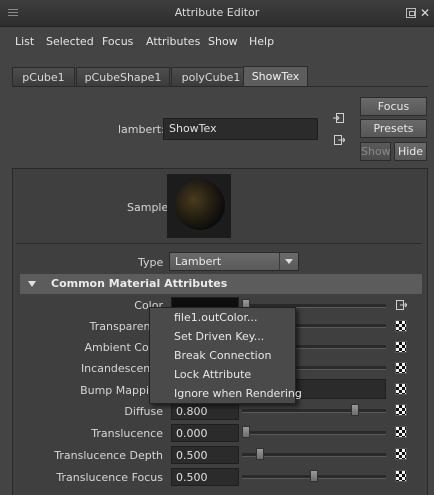 Image resolution: width=434 pixels, height=495 pixels. What do you see at coordinates (117, 41) in the screenshot?
I see `menu-focus: Focus` at bounding box center [117, 41].